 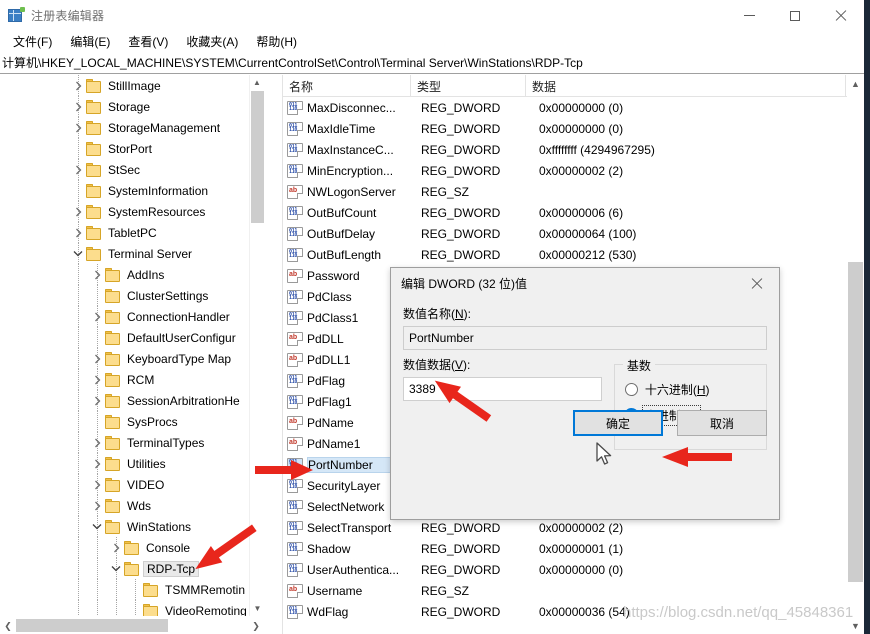 What do you see at coordinates (585, 338) in the screenshot?
I see `value-name-input: PortNumber` at bounding box center [585, 338].